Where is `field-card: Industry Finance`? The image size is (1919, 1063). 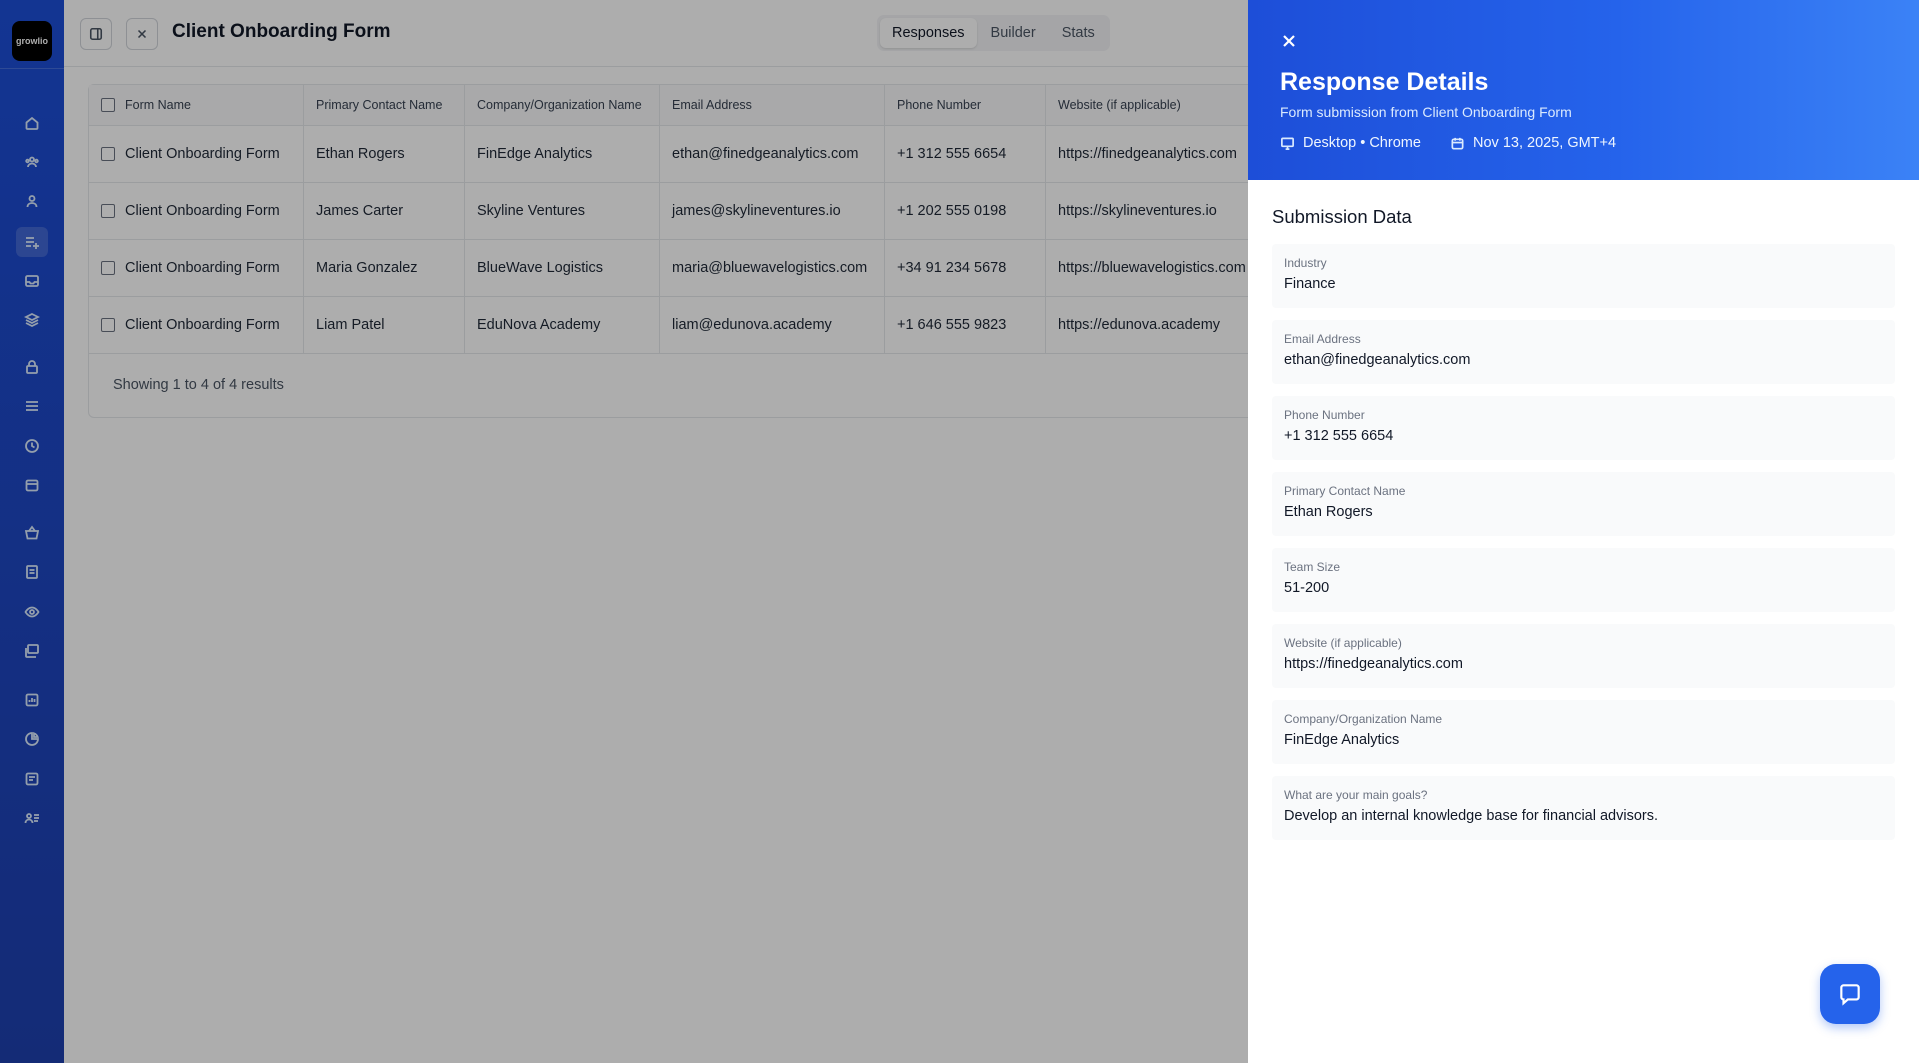
field-card: Industry Finance is located at coordinates (1583, 276).